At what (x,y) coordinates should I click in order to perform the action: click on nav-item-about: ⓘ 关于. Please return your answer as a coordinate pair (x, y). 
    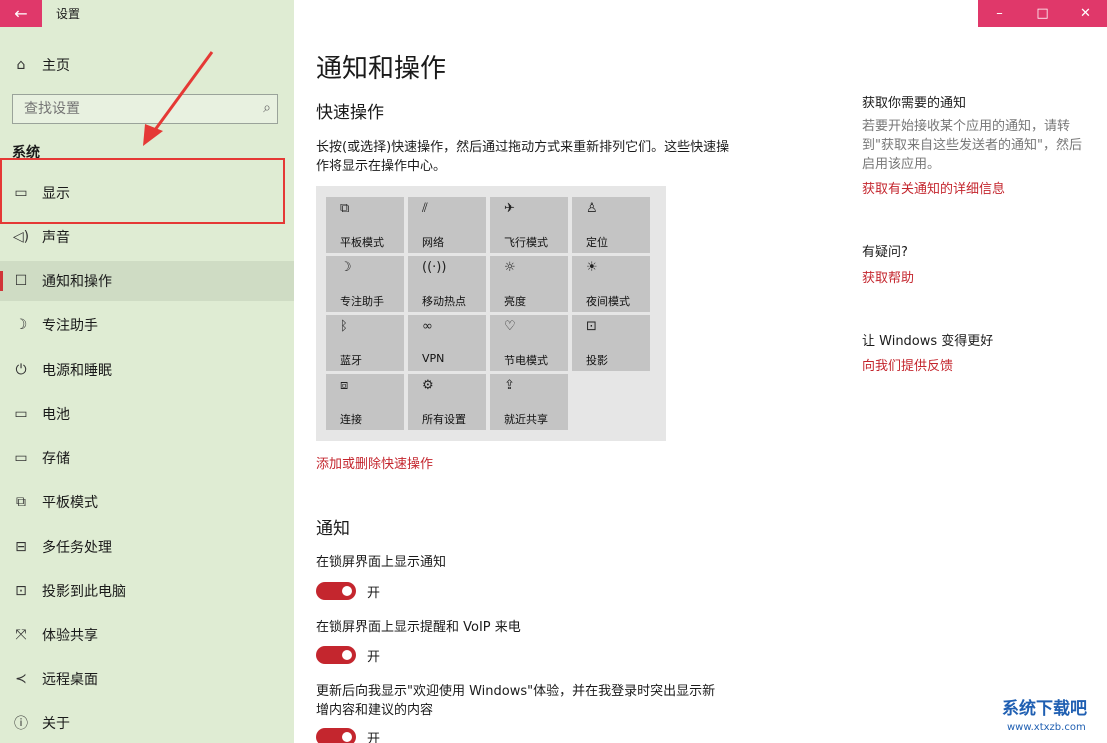
    Looking at the image, I should click on (147, 723).